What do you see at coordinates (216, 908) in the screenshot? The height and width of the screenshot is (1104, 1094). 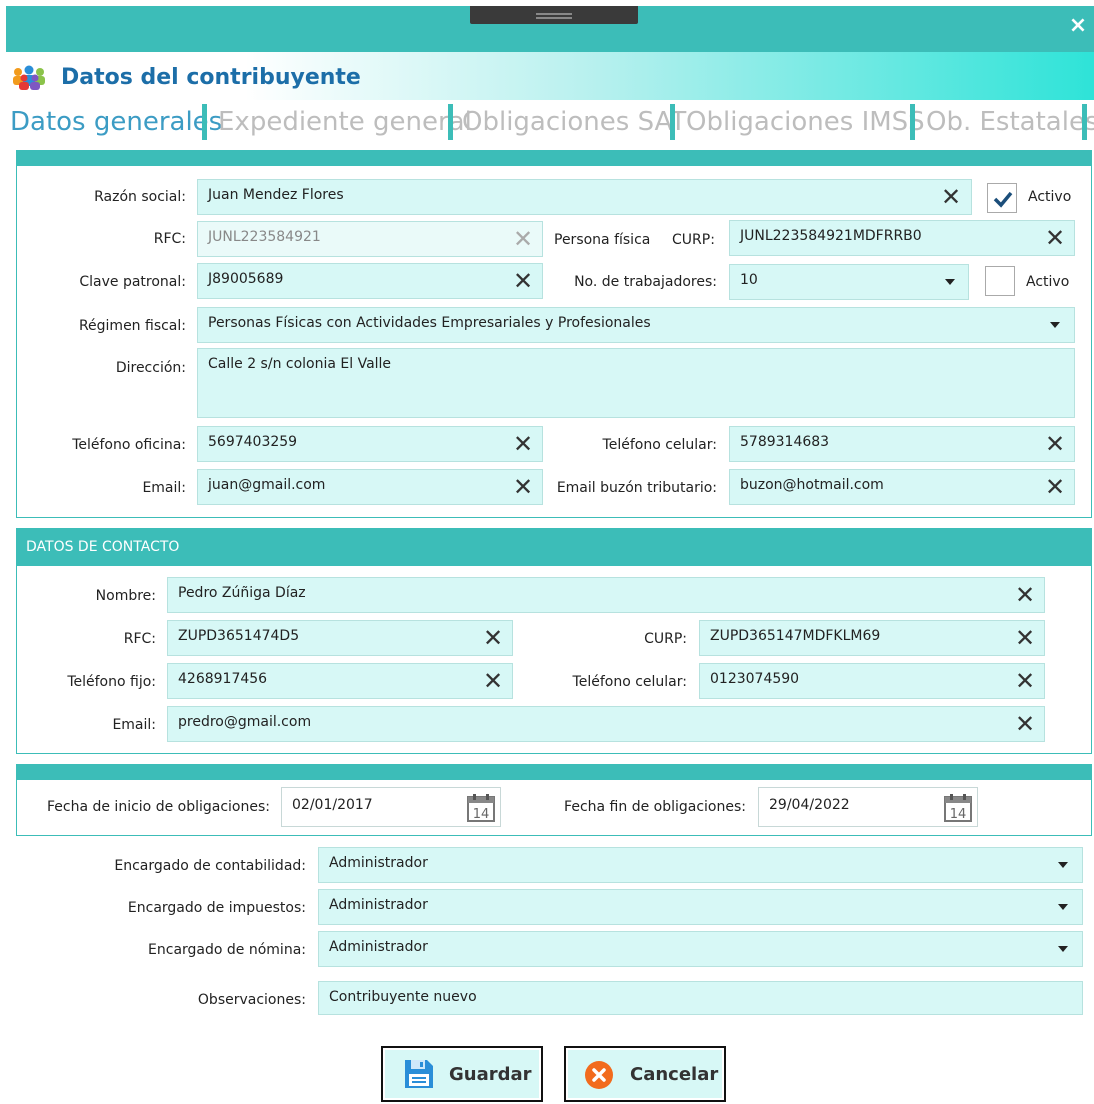 I see `encargado-impuestos-label: Encargado de impuestos:` at bounding box center [216, 908].